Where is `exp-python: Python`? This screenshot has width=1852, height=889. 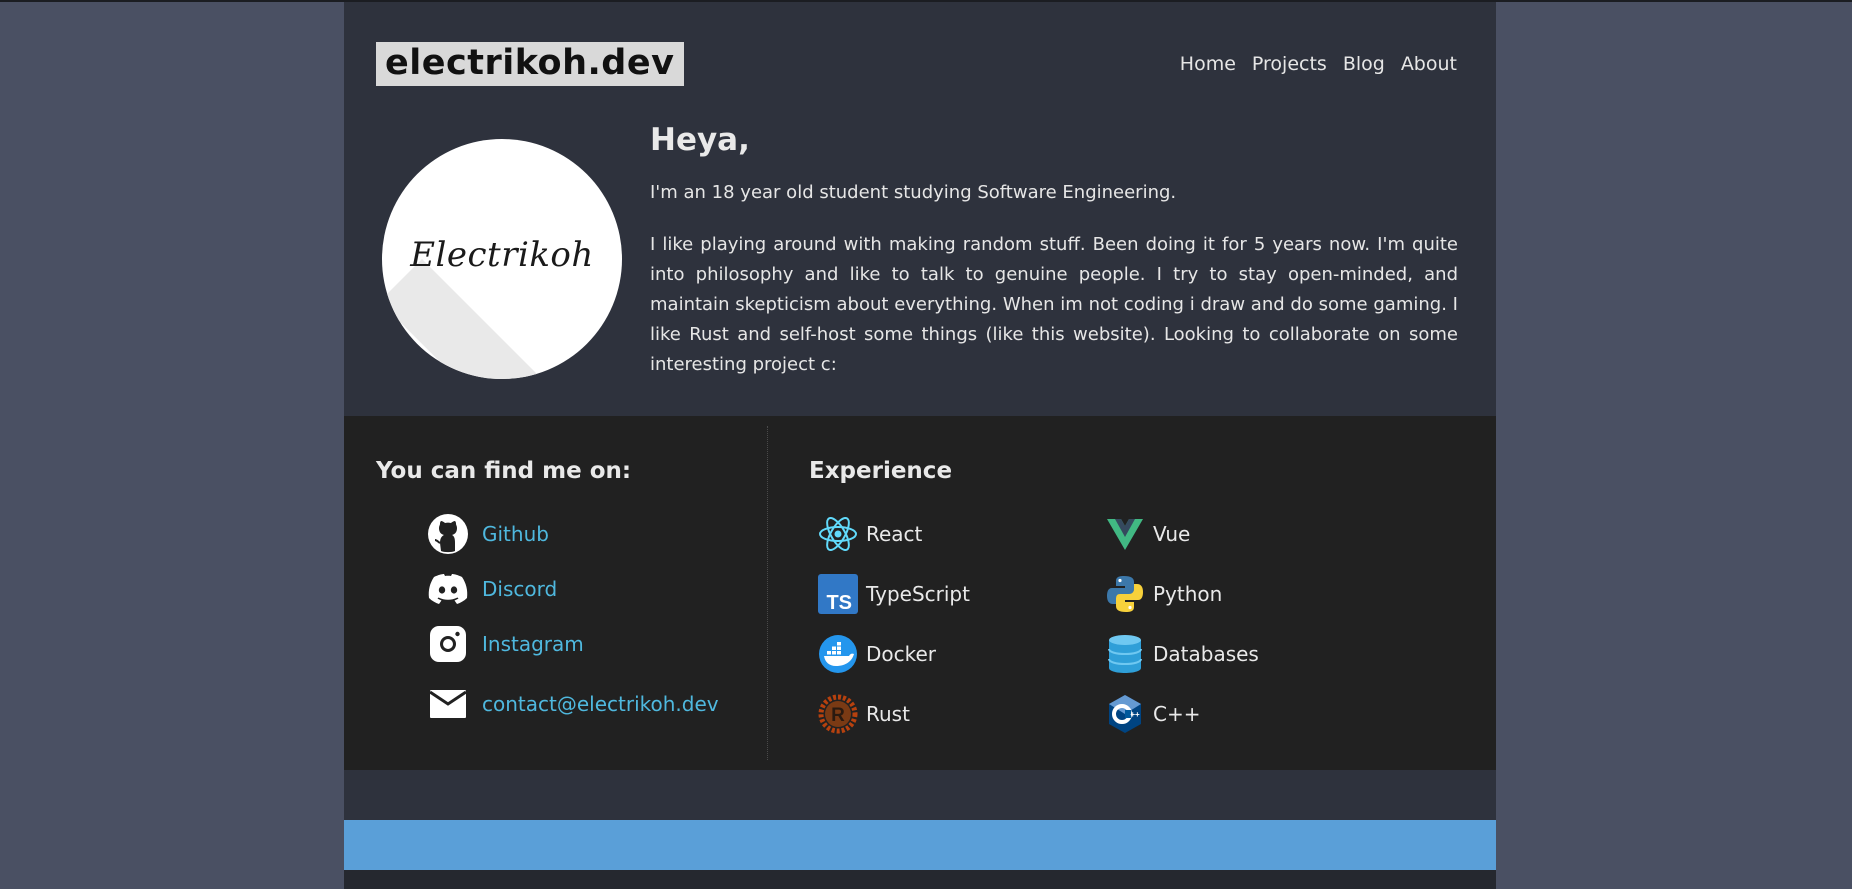
exp-python: Python is located at coordinates (1162, 594).